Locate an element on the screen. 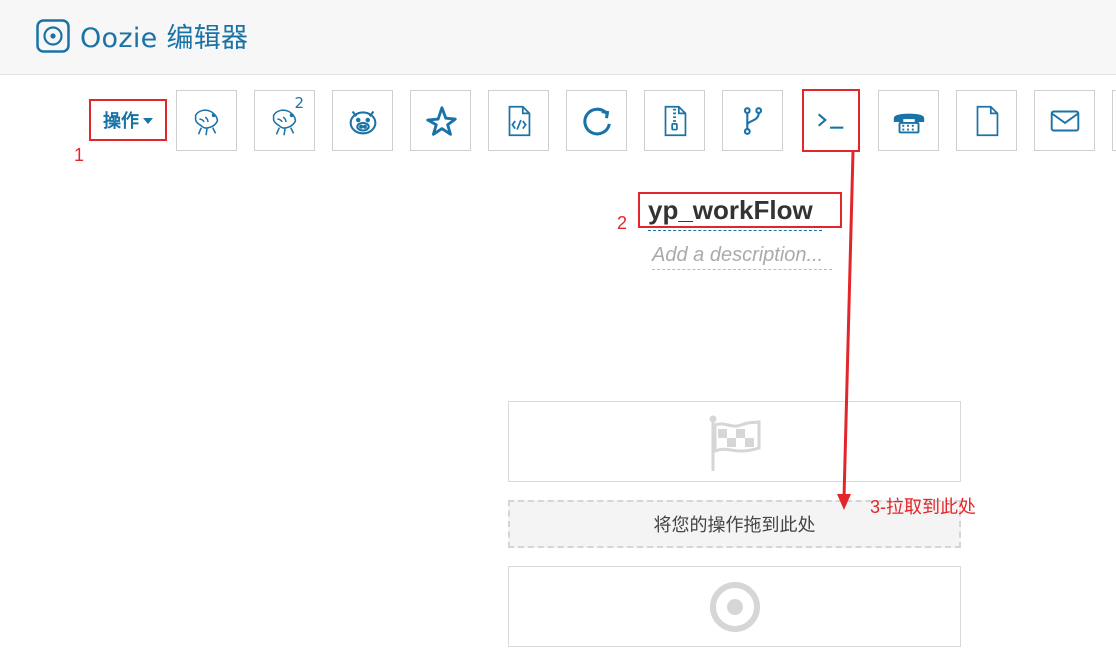 This screenshot has height=667, width=1116. annotation-step-2: 2 is located at coordinates (622, 223).